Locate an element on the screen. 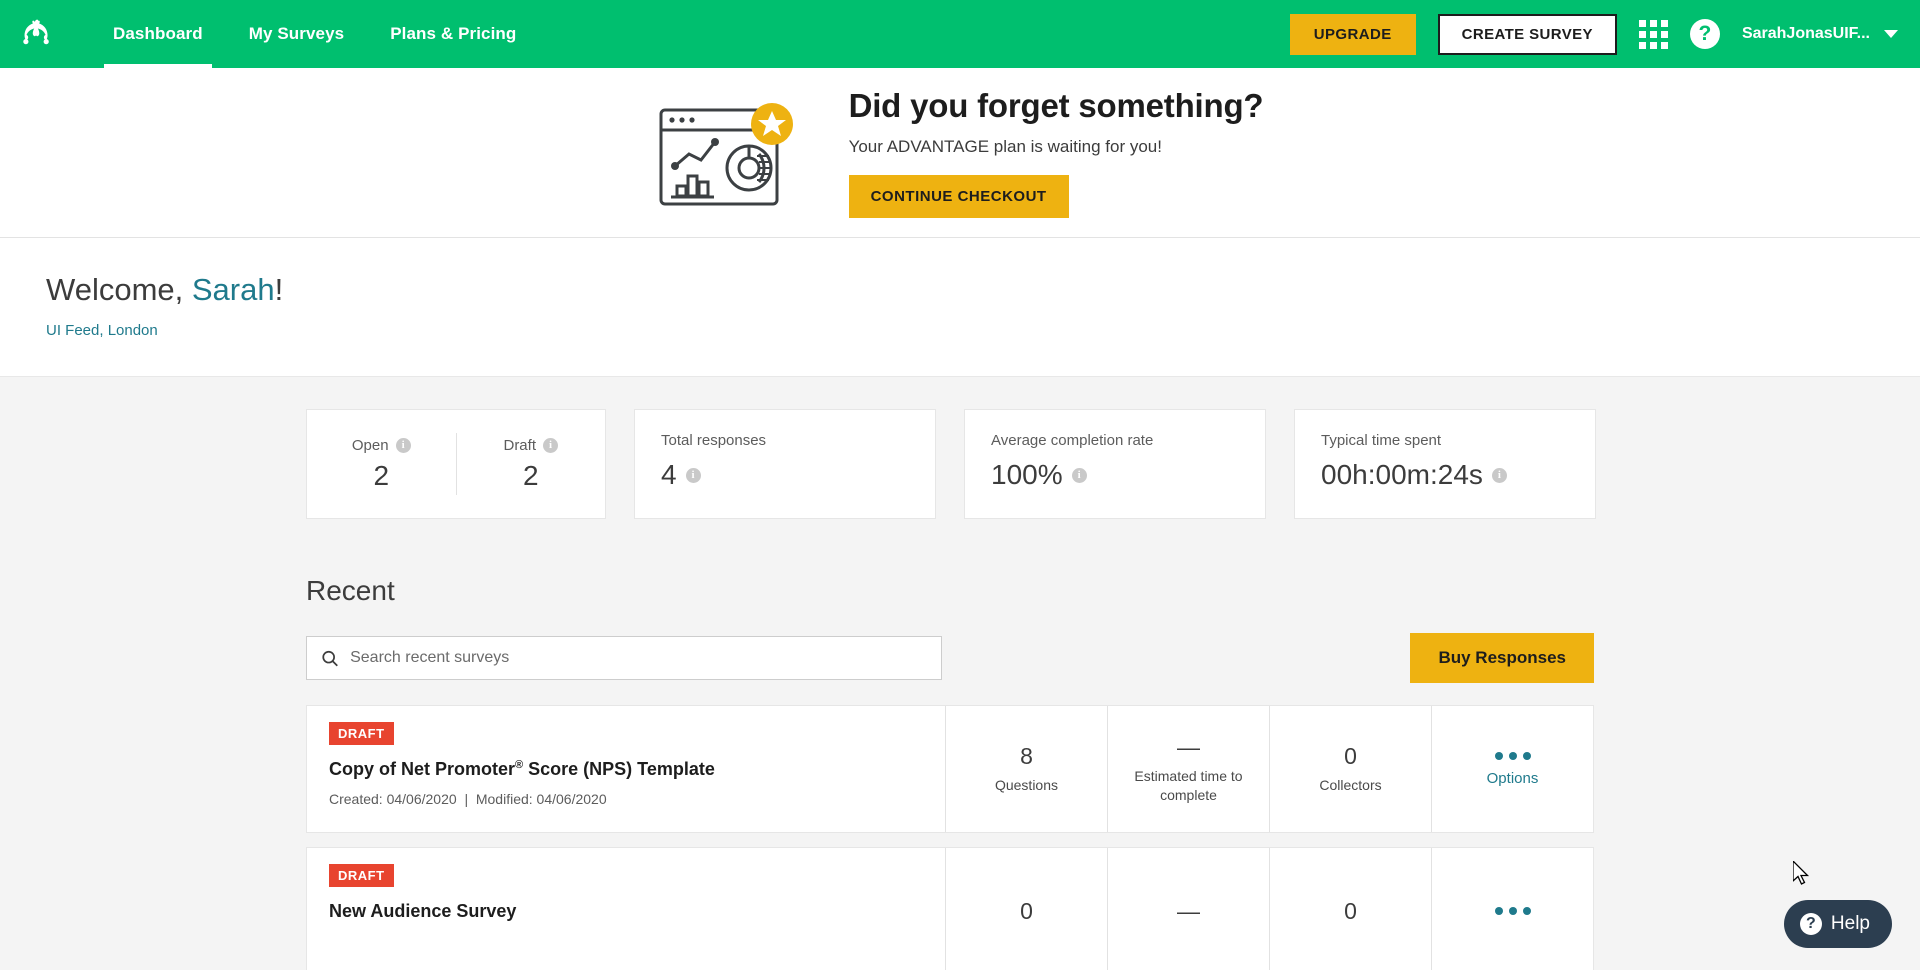 This screenshot has width=1920, height=970. open-stat-label-wrap: Open i is located at coordinates (381, 445).